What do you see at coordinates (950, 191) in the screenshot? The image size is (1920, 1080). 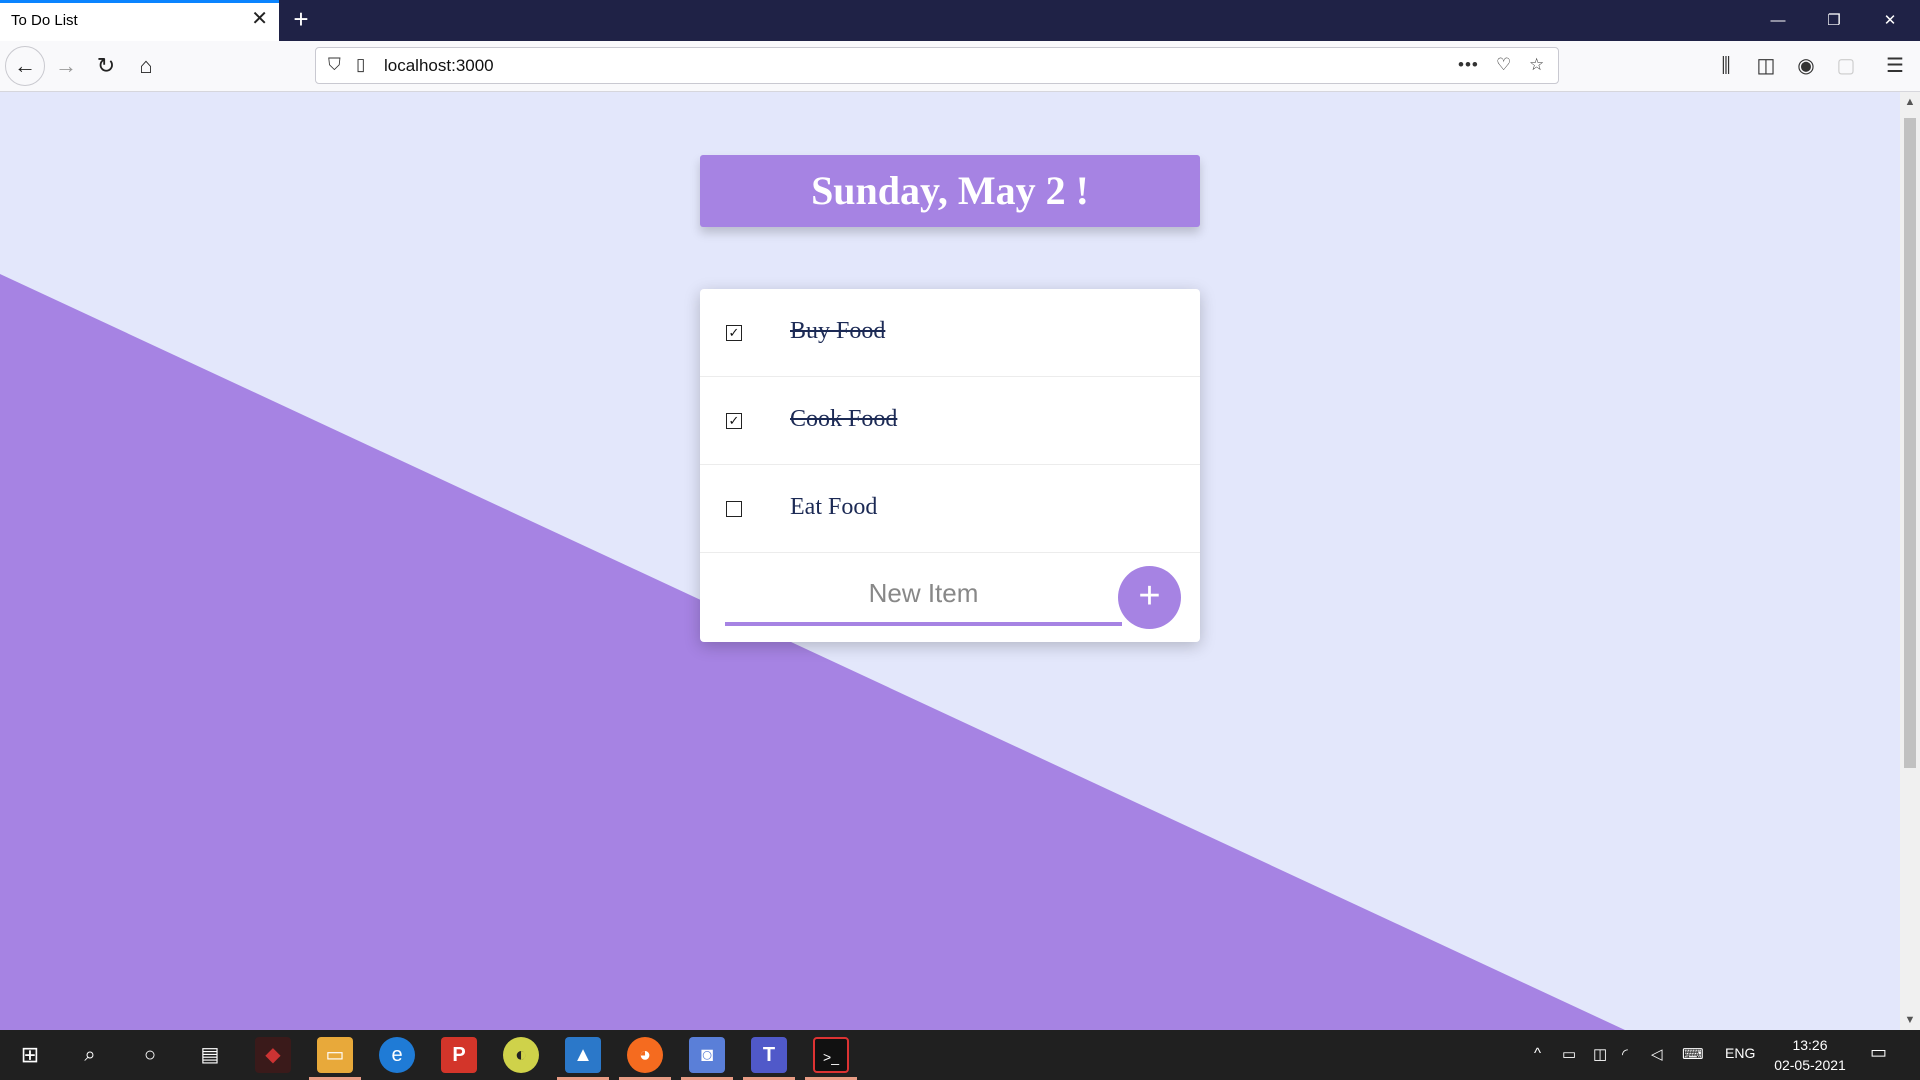 I see `page-heading: Sunday, May 2 !` at bounding box center [950, 191].